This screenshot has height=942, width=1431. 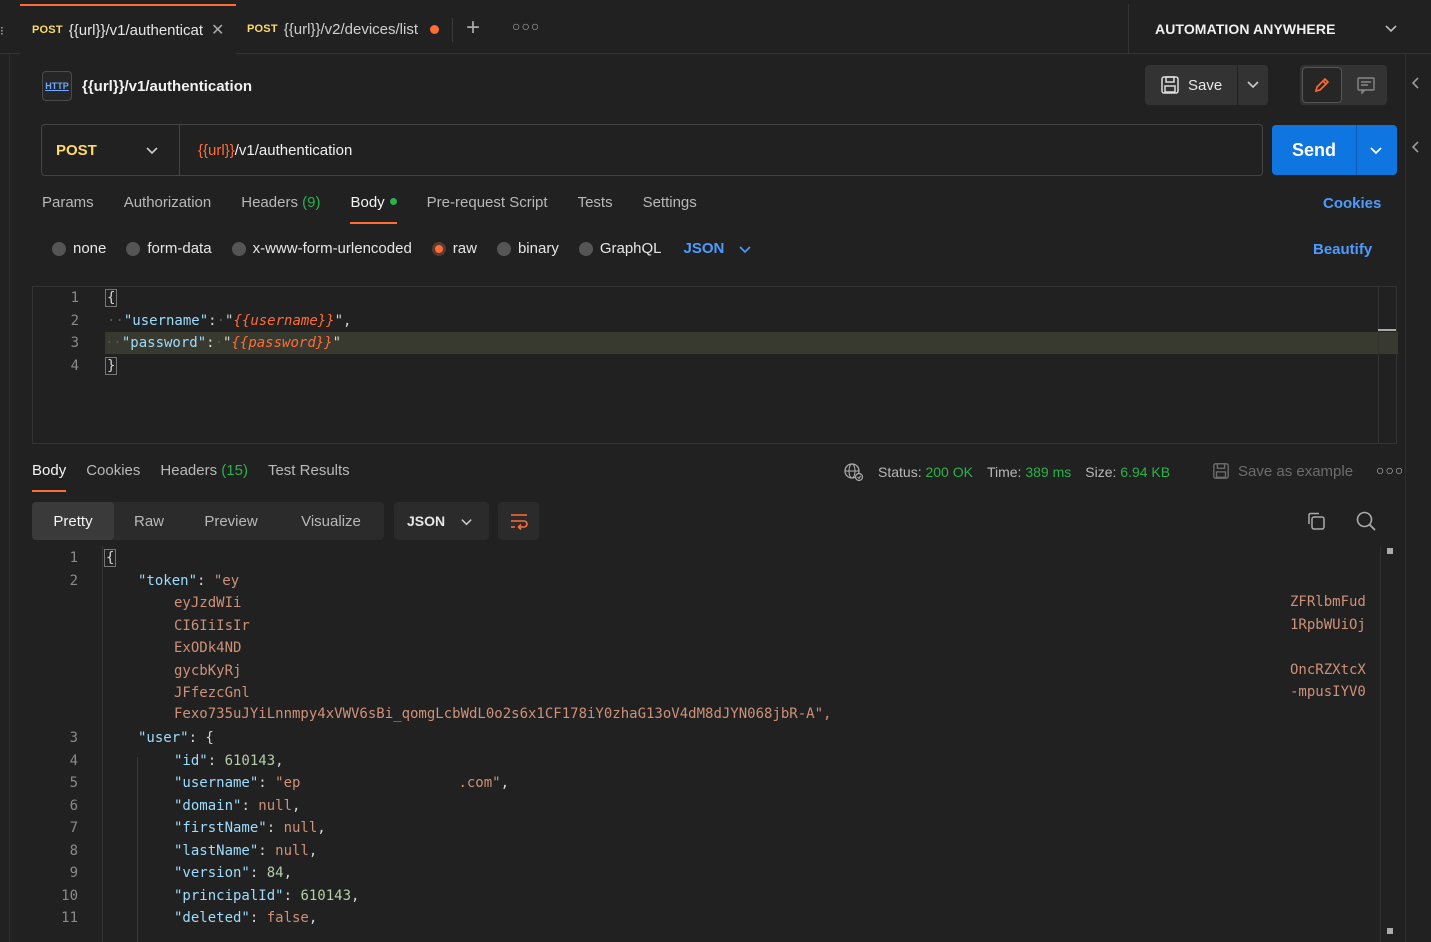 I want to click on code-line: eyJzdWIi, so click(x=207, y=603).